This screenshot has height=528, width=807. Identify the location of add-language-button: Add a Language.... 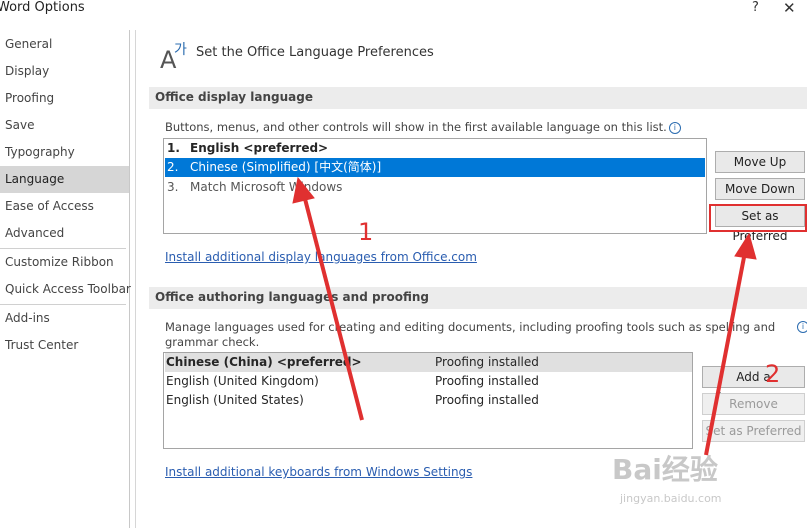
(753, 385).